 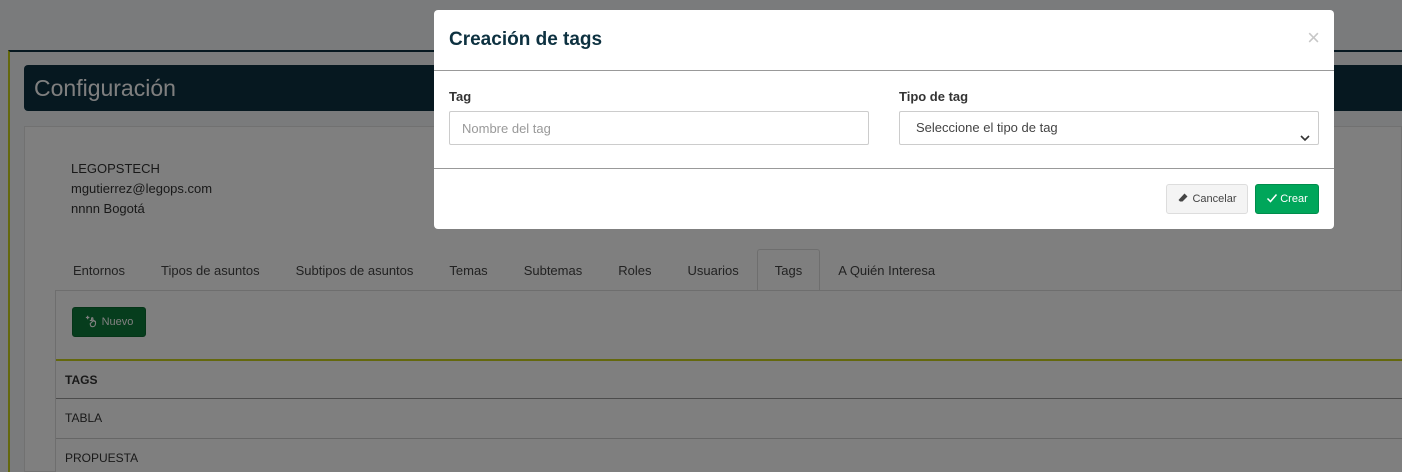 What do you see at coordinates (884, 40) in the screenshot?
I see `modal-header: Creación de tags ×` at bounding box center [884, 40].